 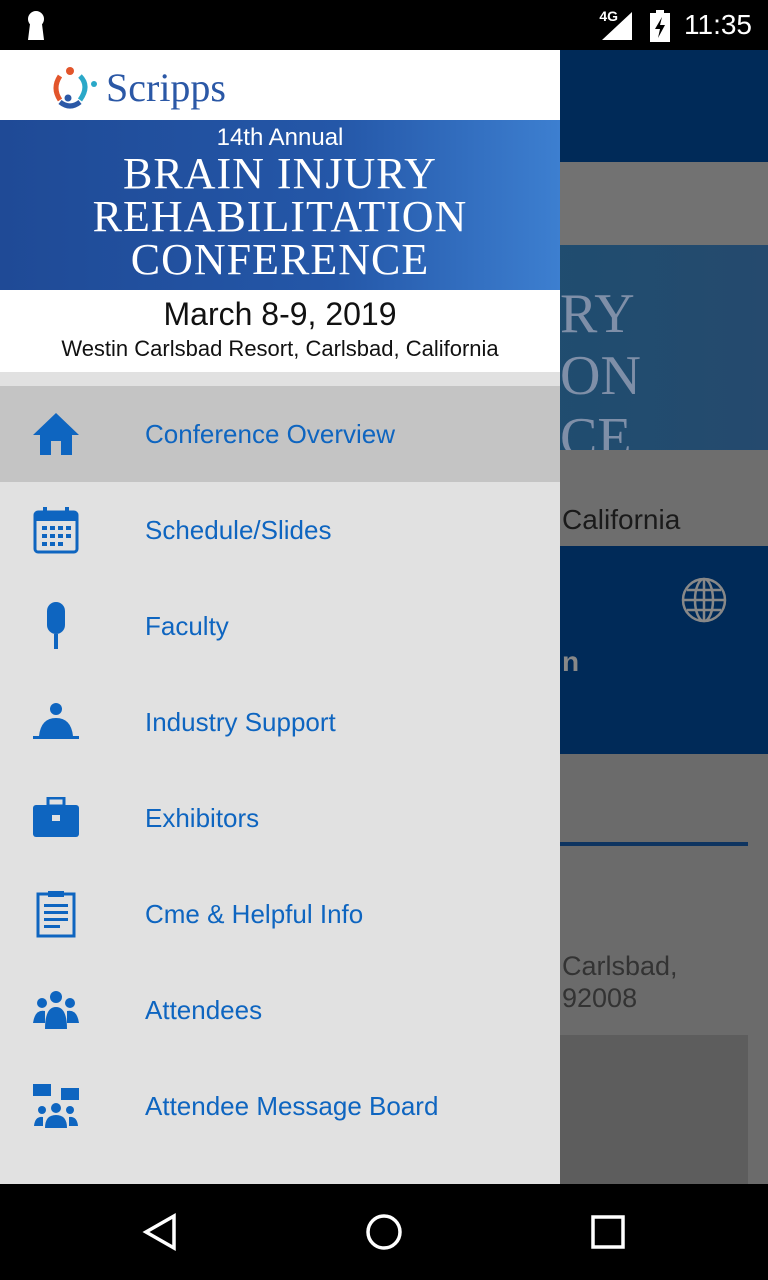 I want to click on status-bar: 4G 11:35, so click(x=384, y=25).